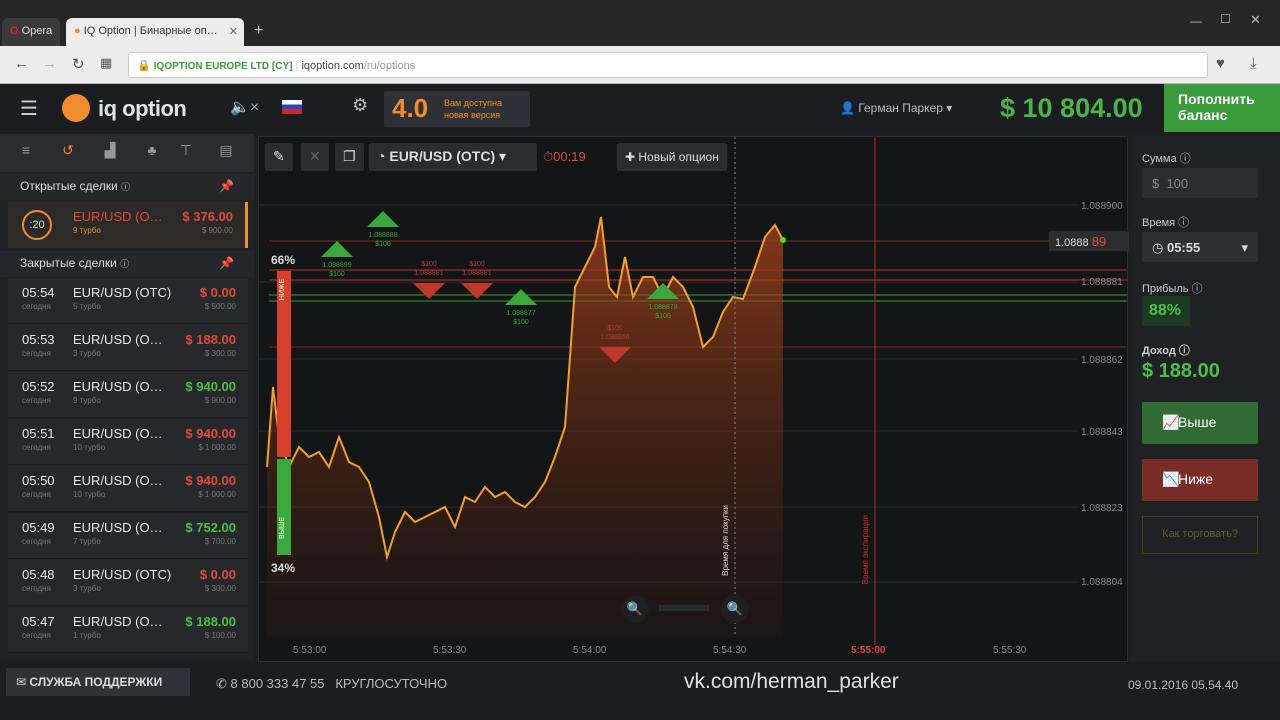 The image size is (1280, 720). I want to click on iq-favicon: ●, so click(79, 31).